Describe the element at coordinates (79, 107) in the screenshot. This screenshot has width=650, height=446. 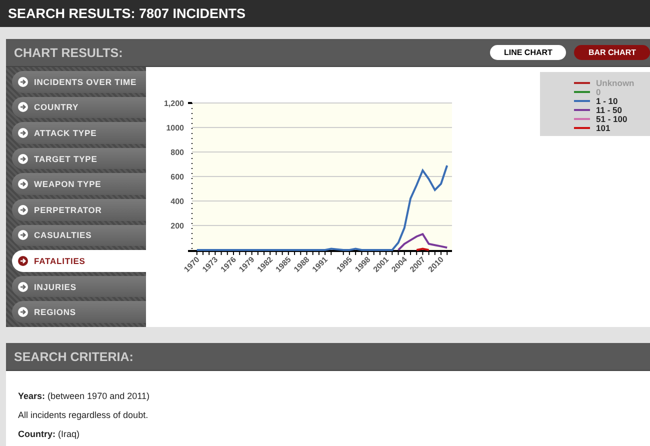
I see `sidebar-item: COUNTRY` at that location.